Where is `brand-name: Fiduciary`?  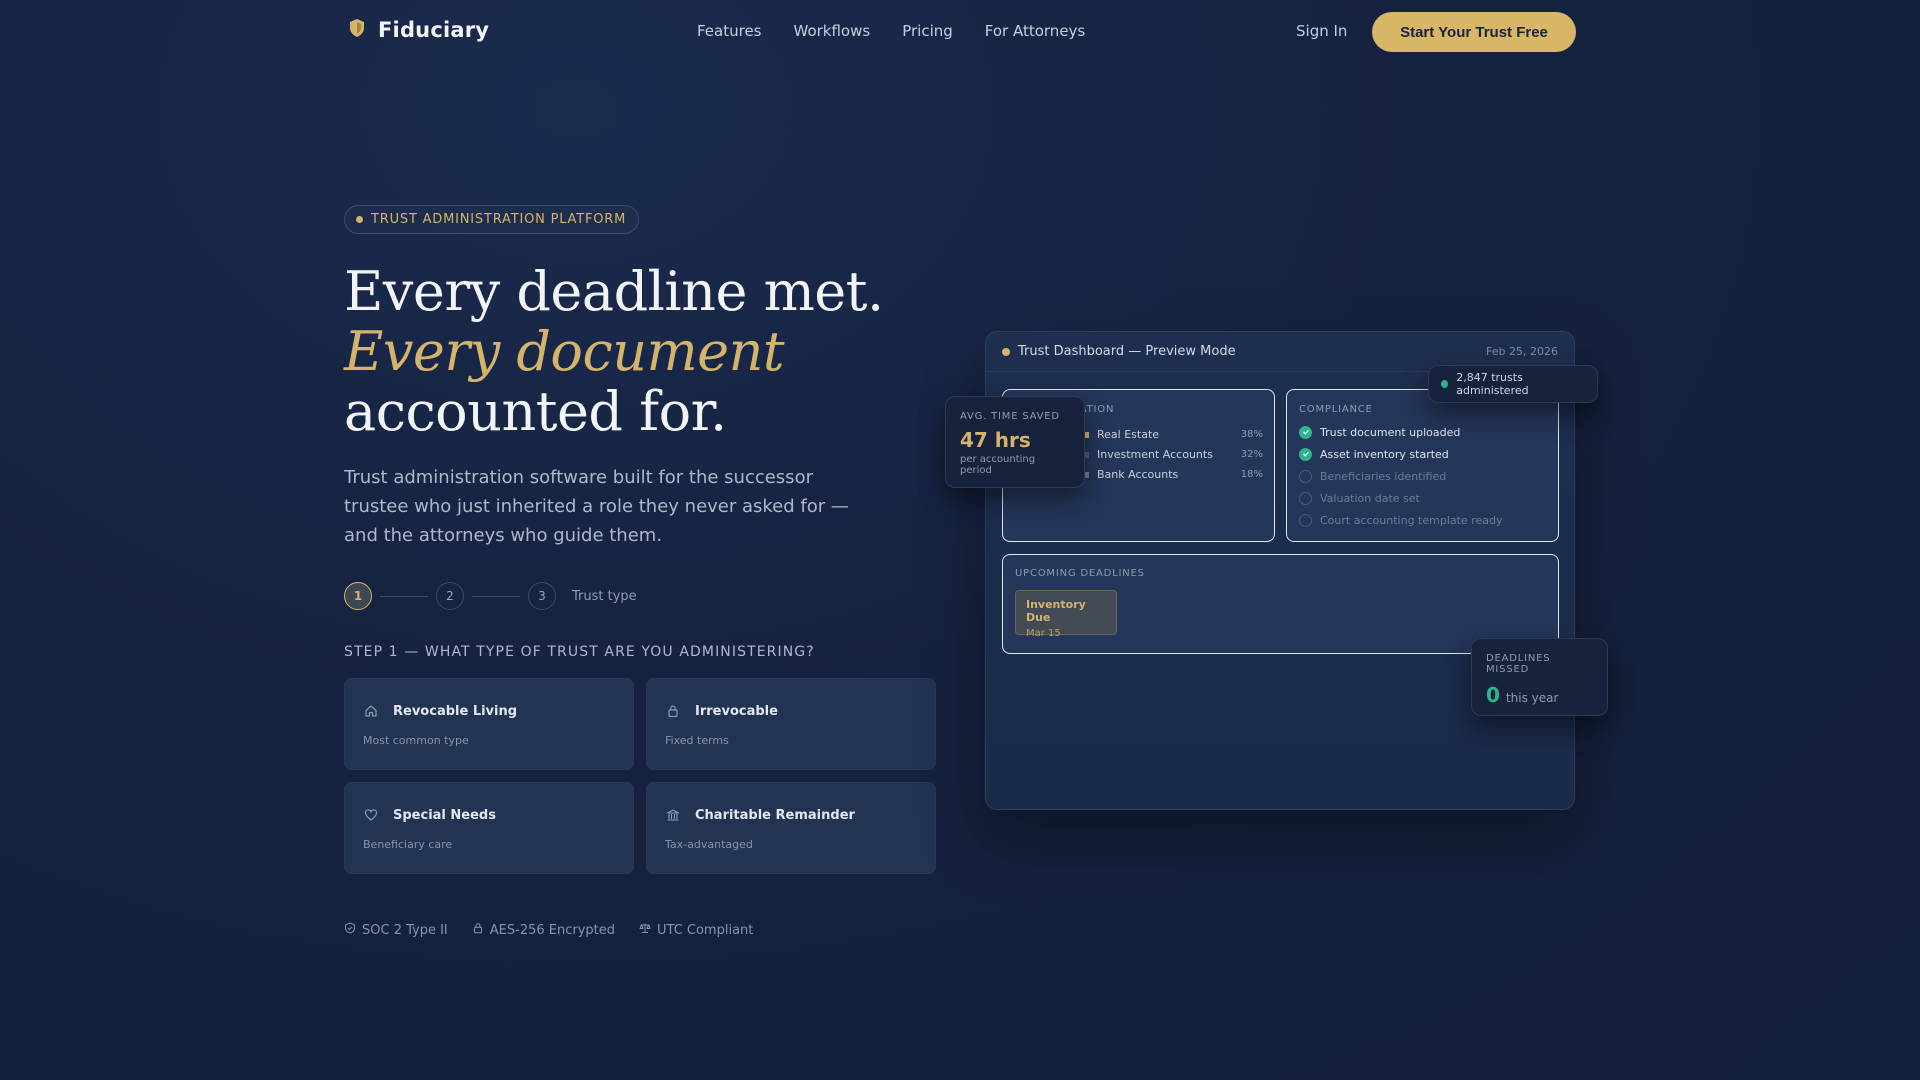
brand-name: Fiduciary is located at coordinates (434, 30).